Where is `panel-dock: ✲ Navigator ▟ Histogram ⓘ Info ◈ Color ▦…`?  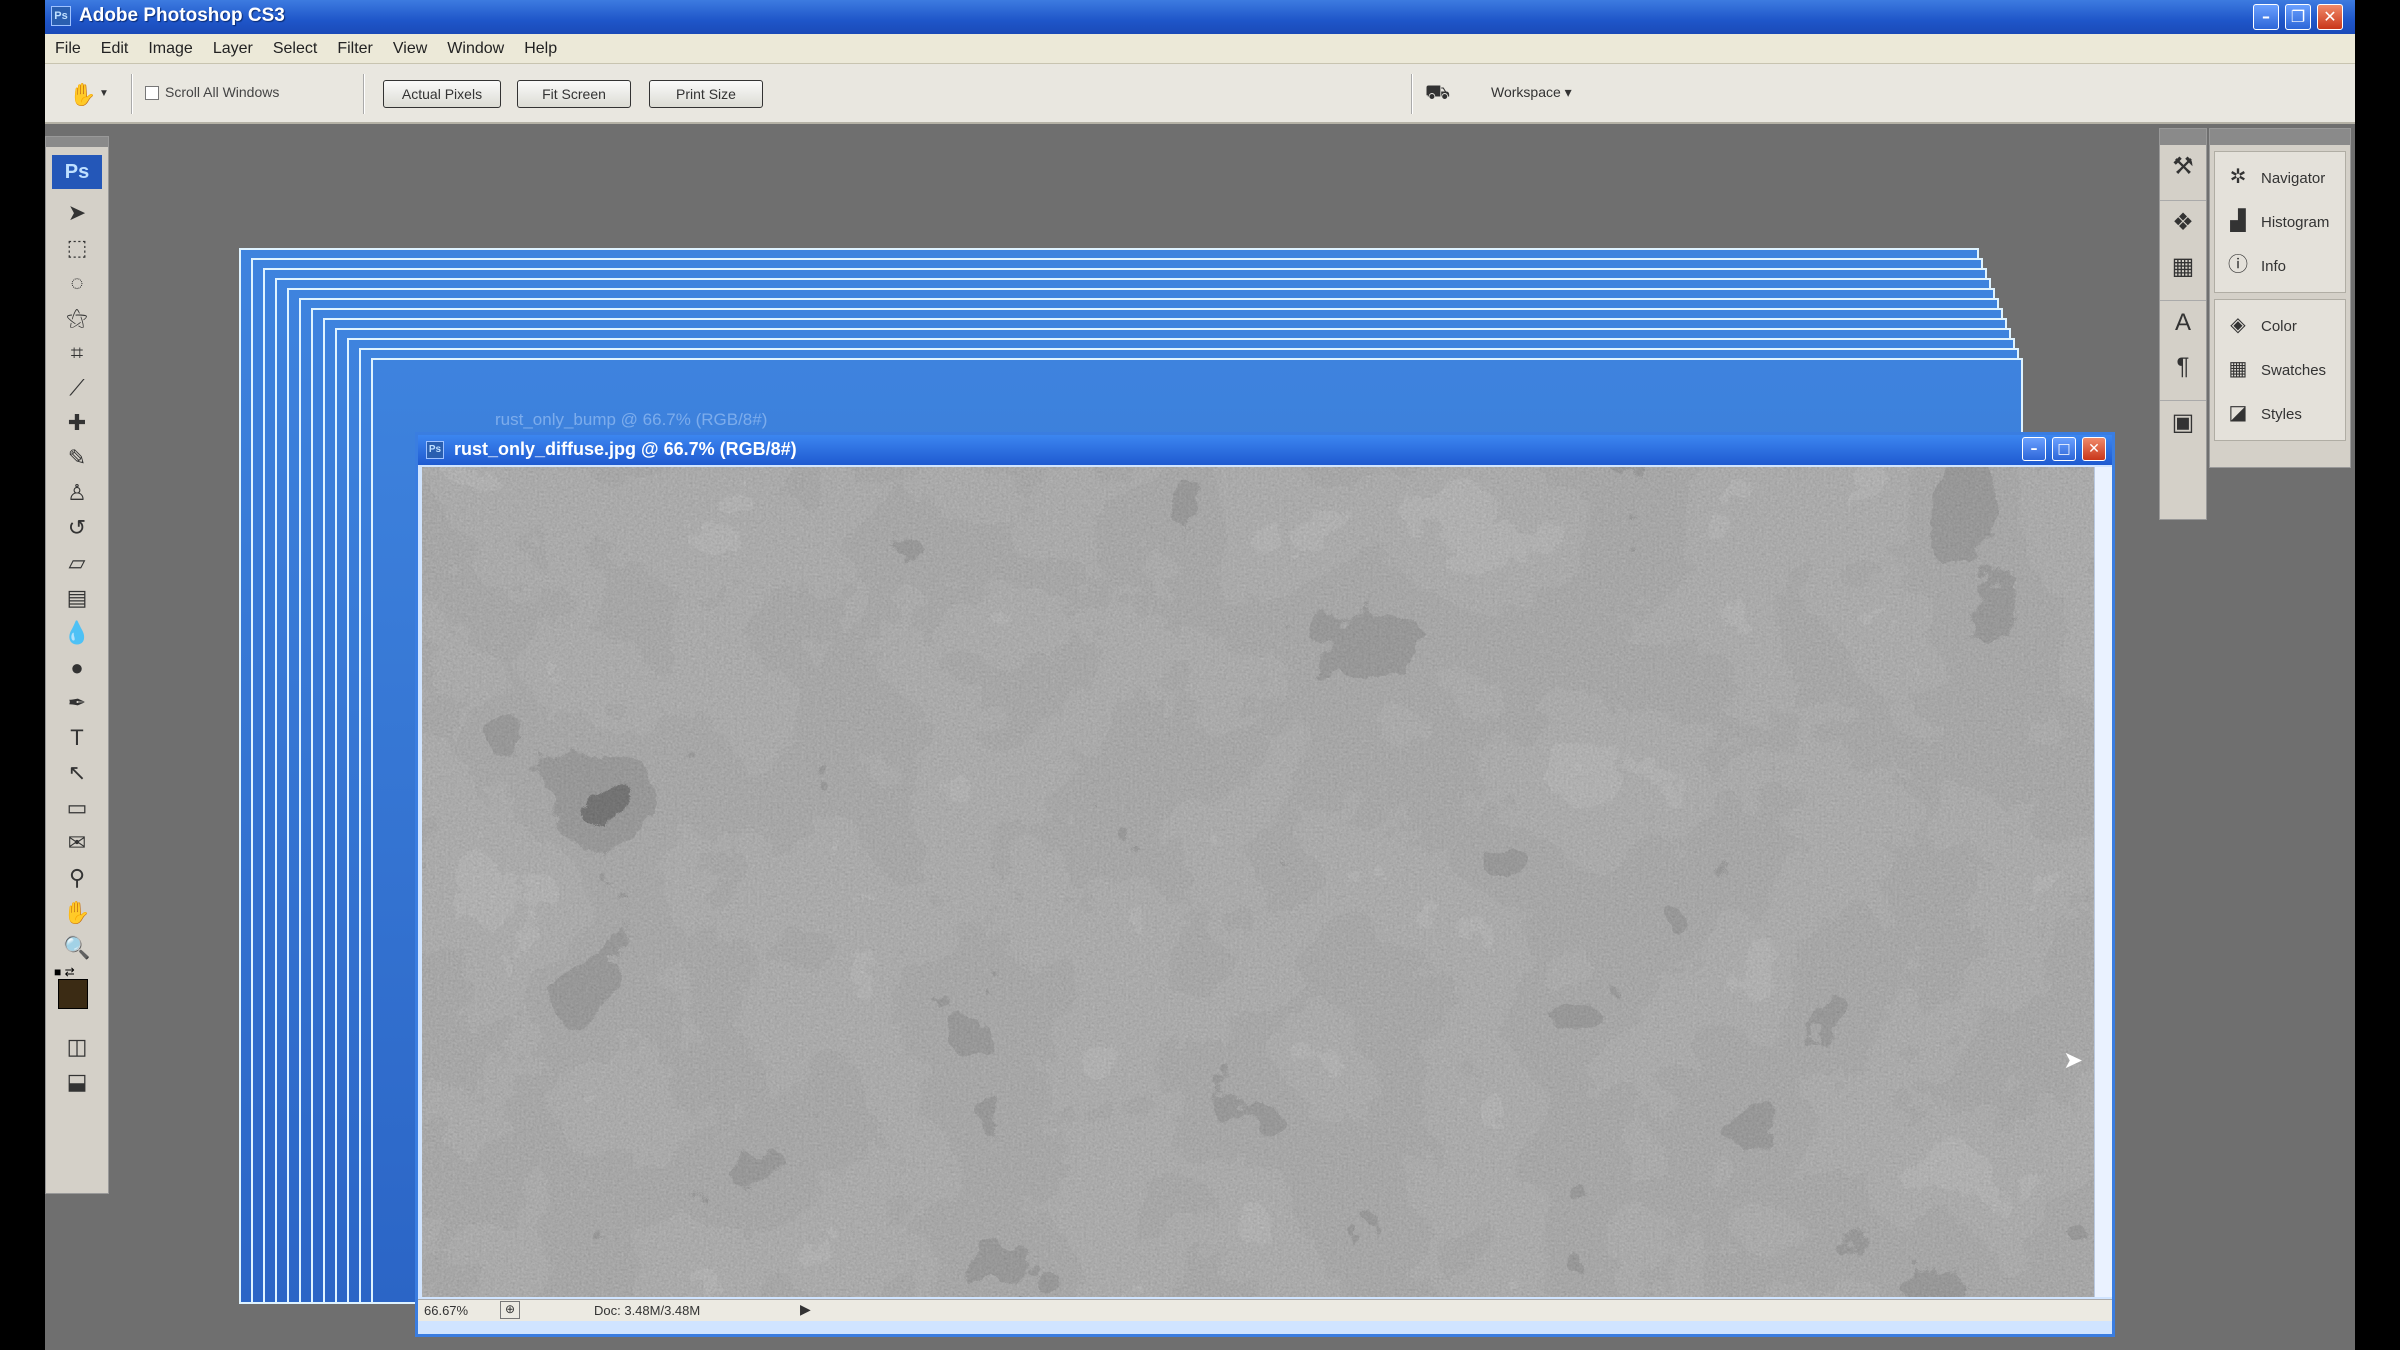 panel-dock: ✲ Navigator ▟ Histogram ⓘ Info ◈ Color ▦… is located at coordinates (2280, 298).